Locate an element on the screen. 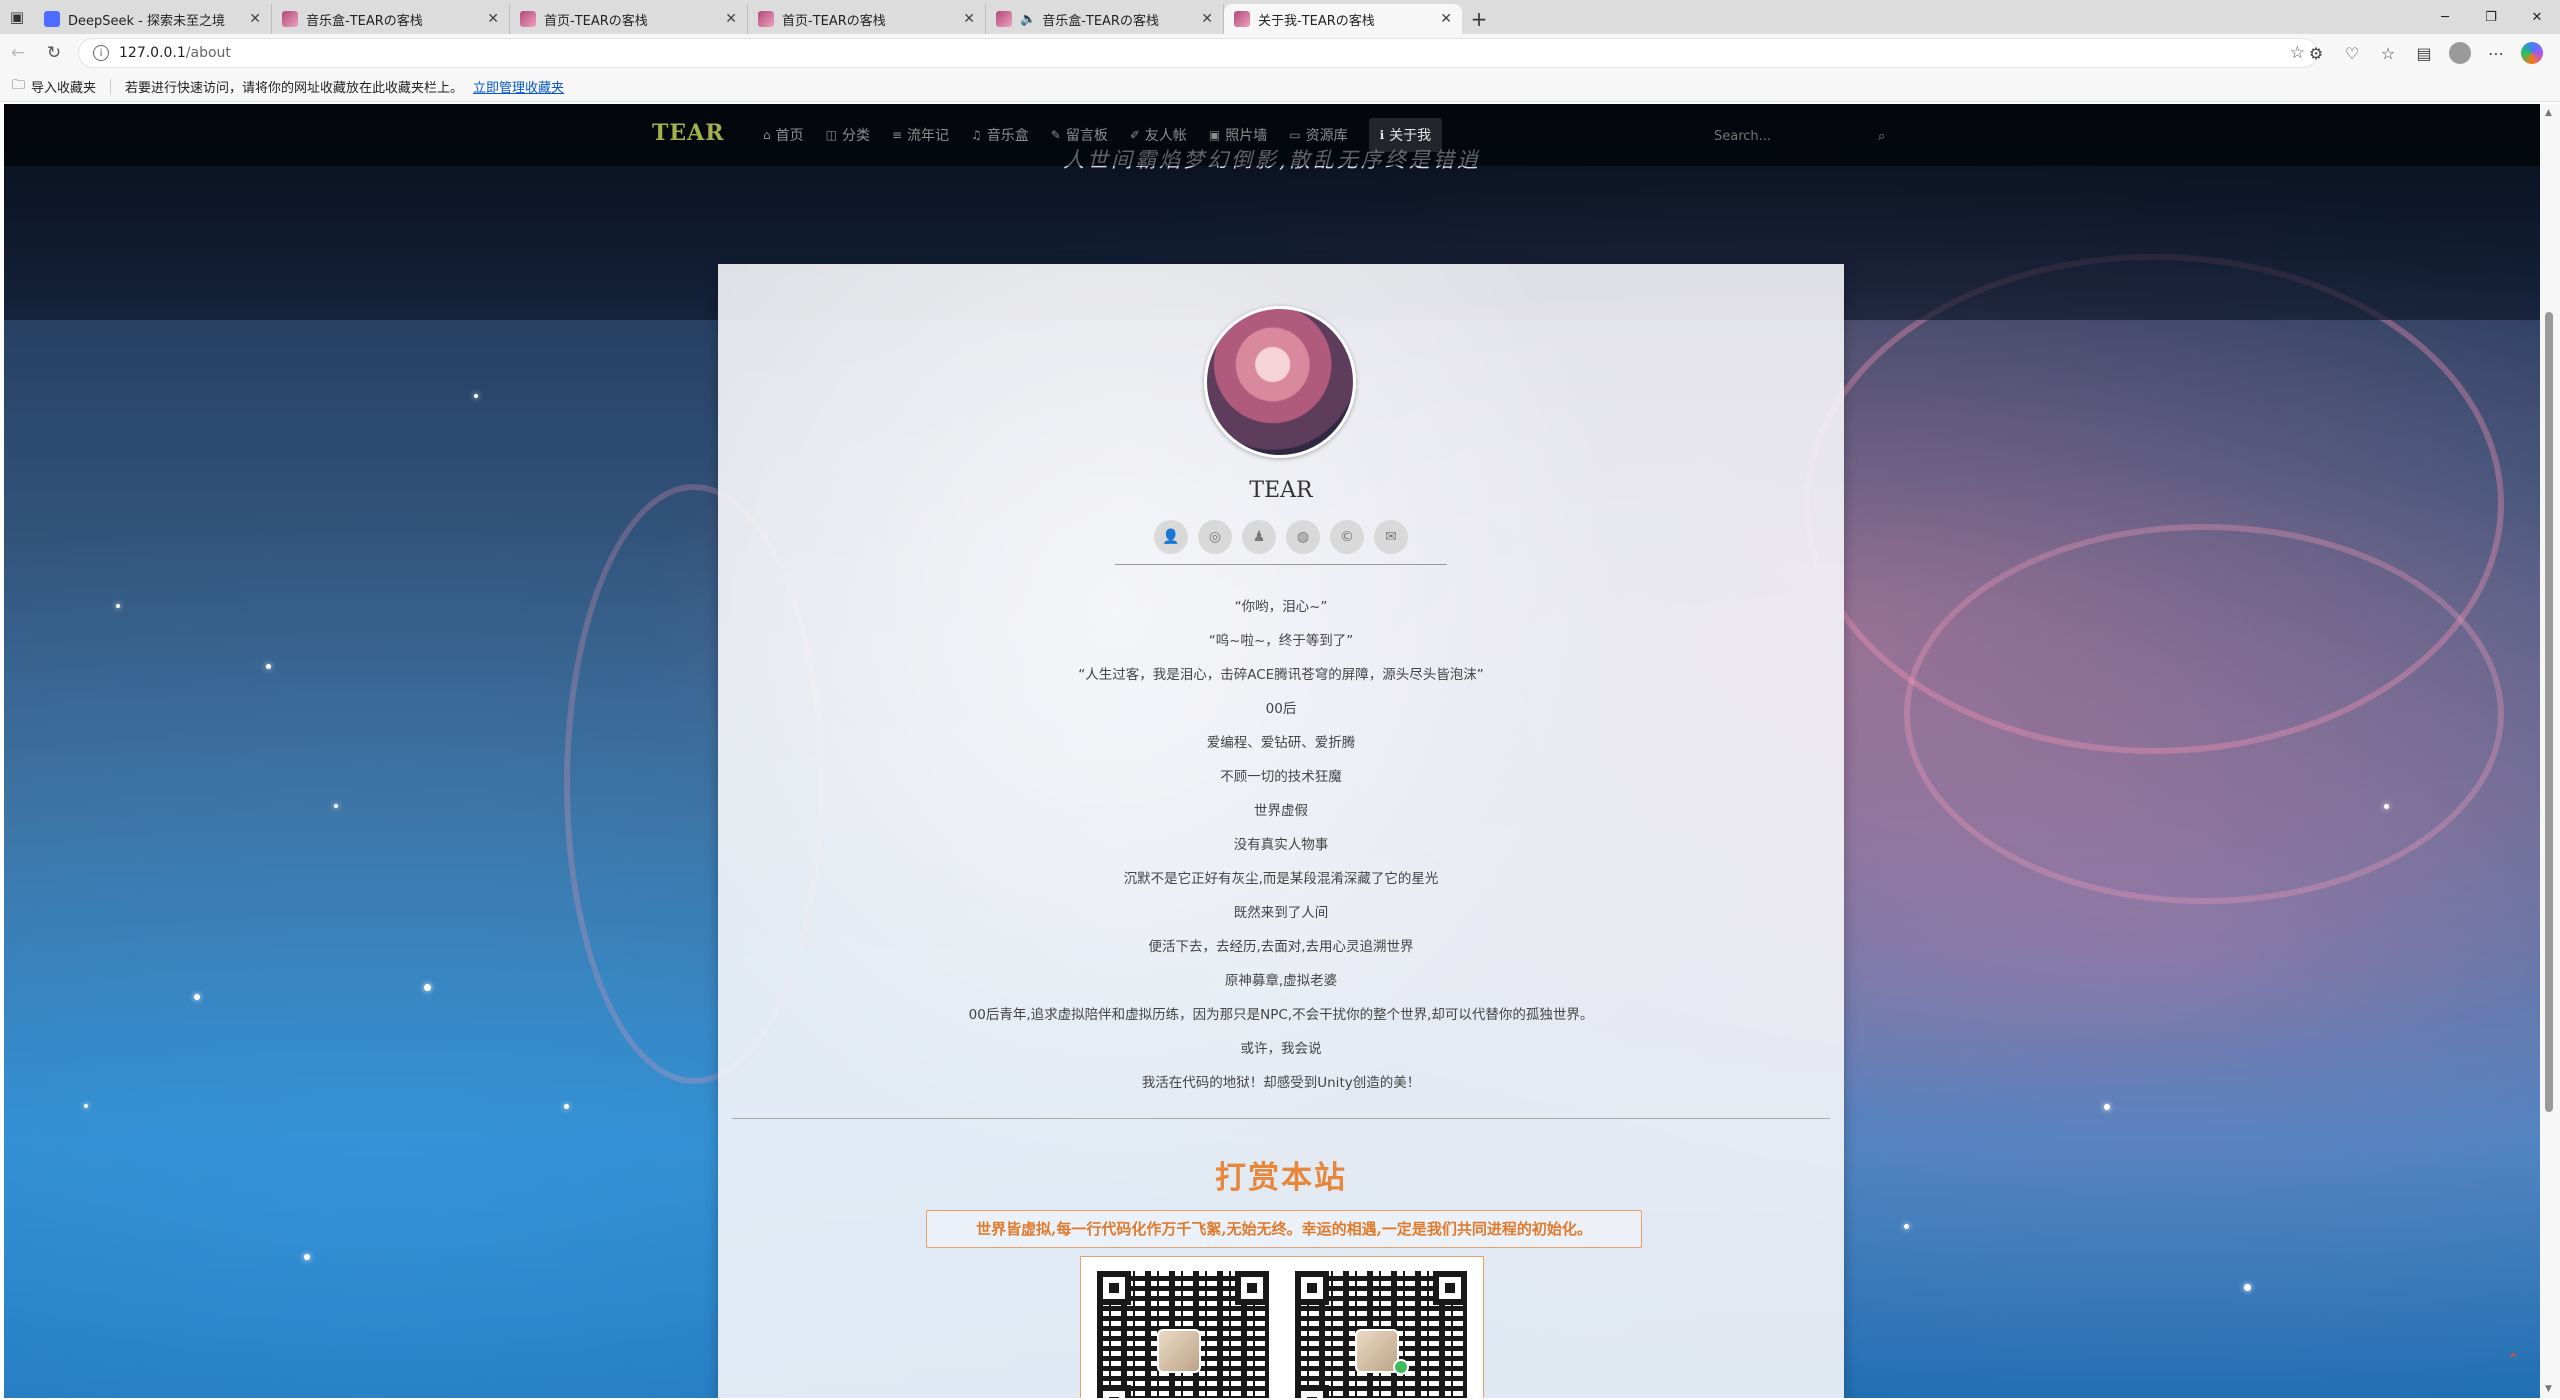 The width and height of the screenshot is (2560, 1400). tab-home-1: 首页-TEARの客栈 ✕ is located at coordinates (629, 19).